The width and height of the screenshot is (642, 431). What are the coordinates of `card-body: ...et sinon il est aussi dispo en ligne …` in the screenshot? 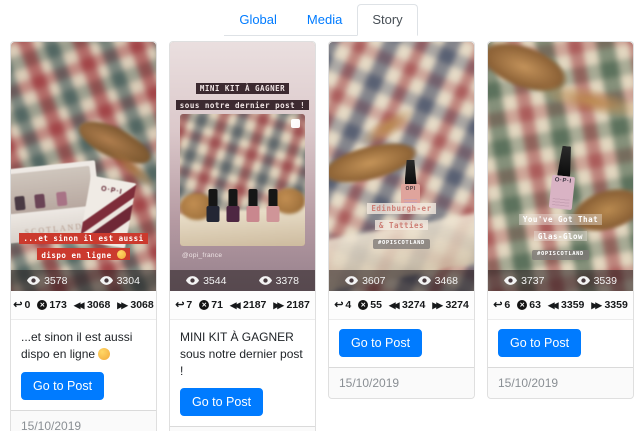 It's located at (83, 365).